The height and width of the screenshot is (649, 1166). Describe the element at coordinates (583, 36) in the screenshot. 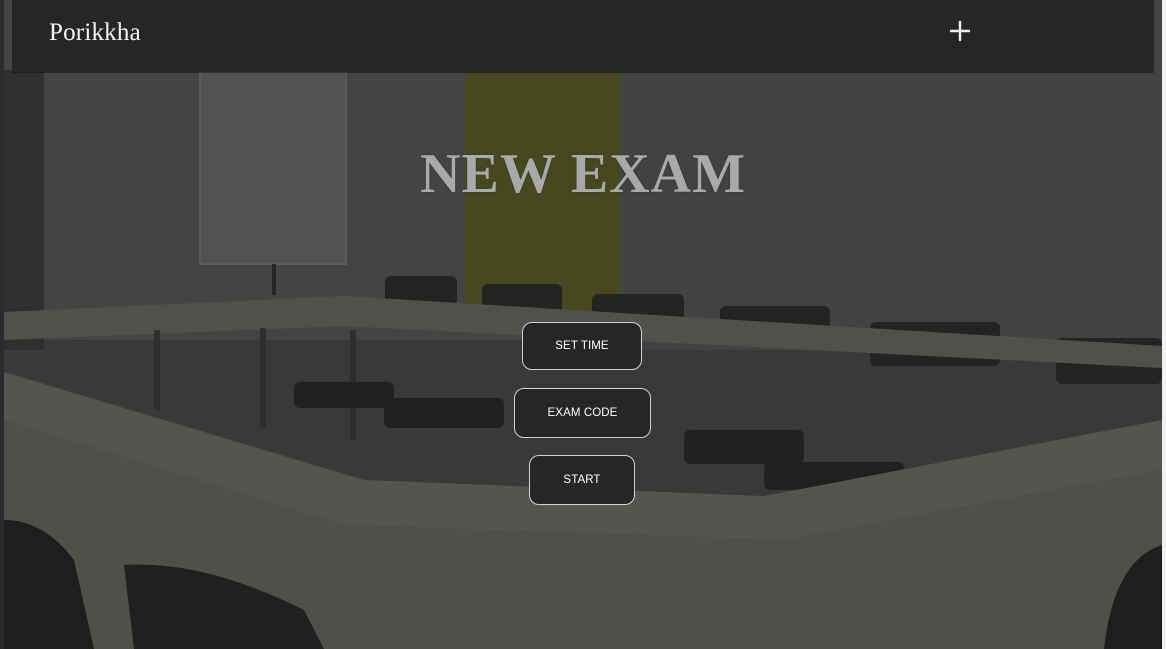

I see `top-navbar: Porikkha` at that location.